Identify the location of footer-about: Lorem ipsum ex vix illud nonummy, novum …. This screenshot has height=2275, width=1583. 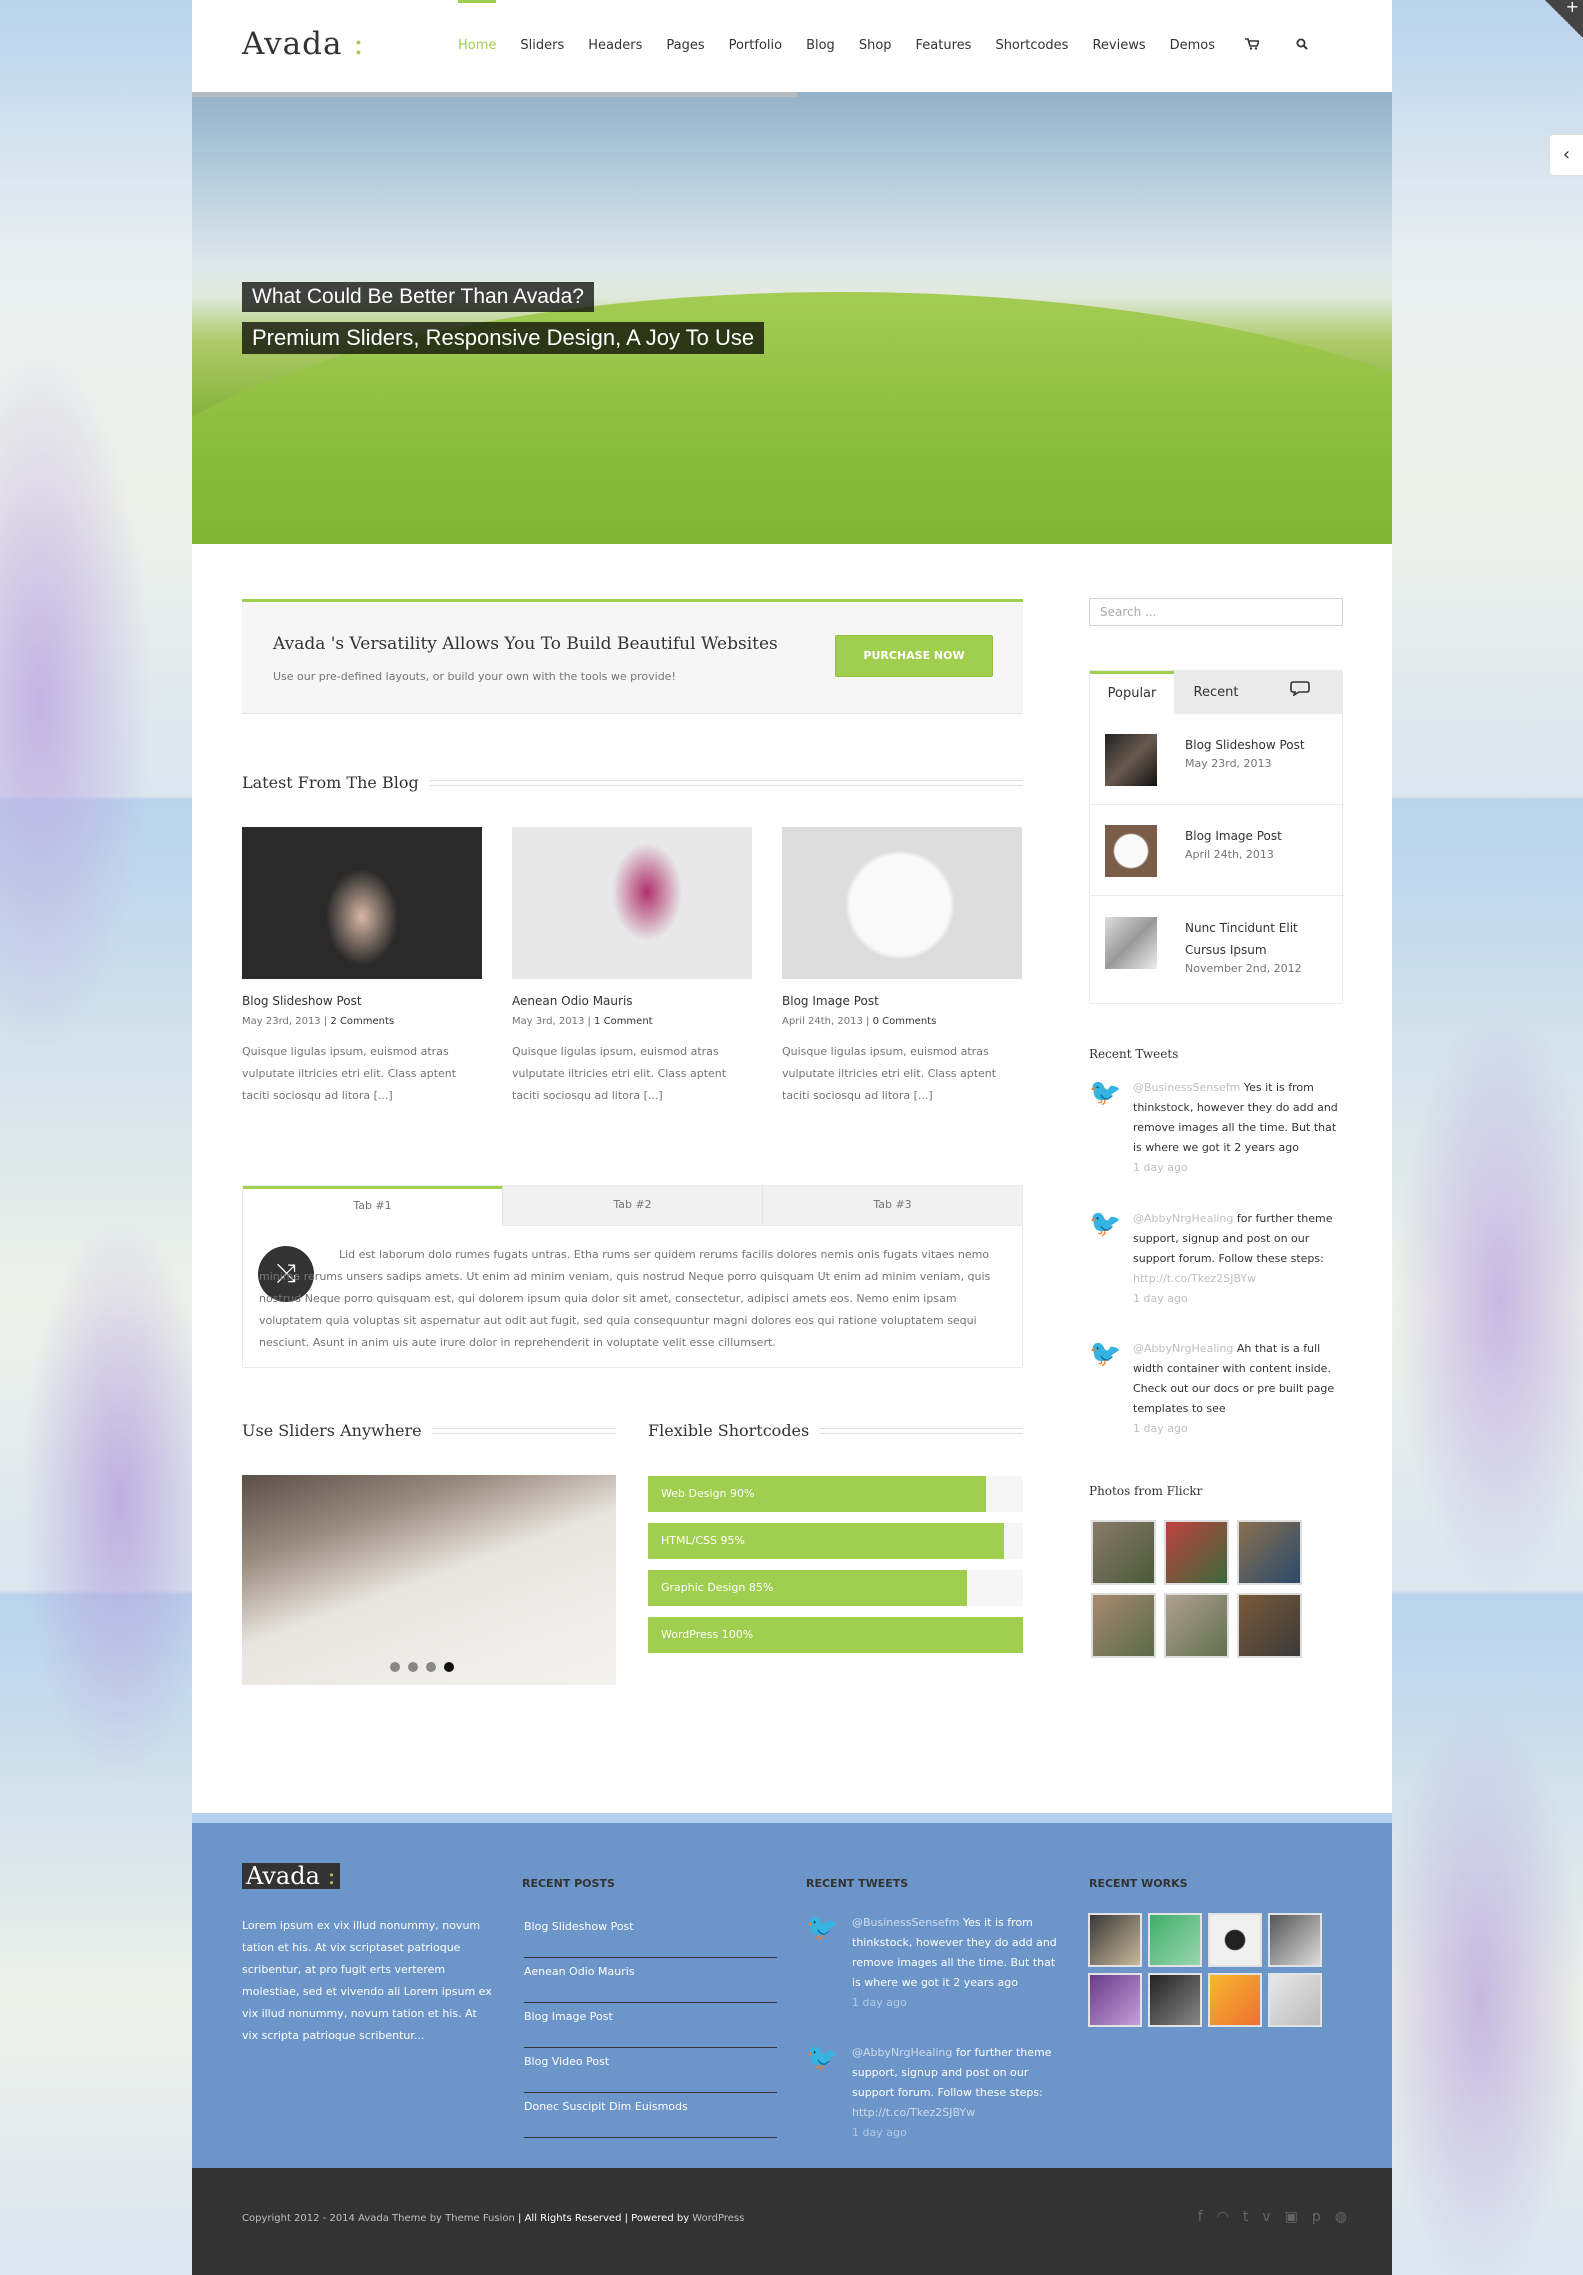
(367, 1980).